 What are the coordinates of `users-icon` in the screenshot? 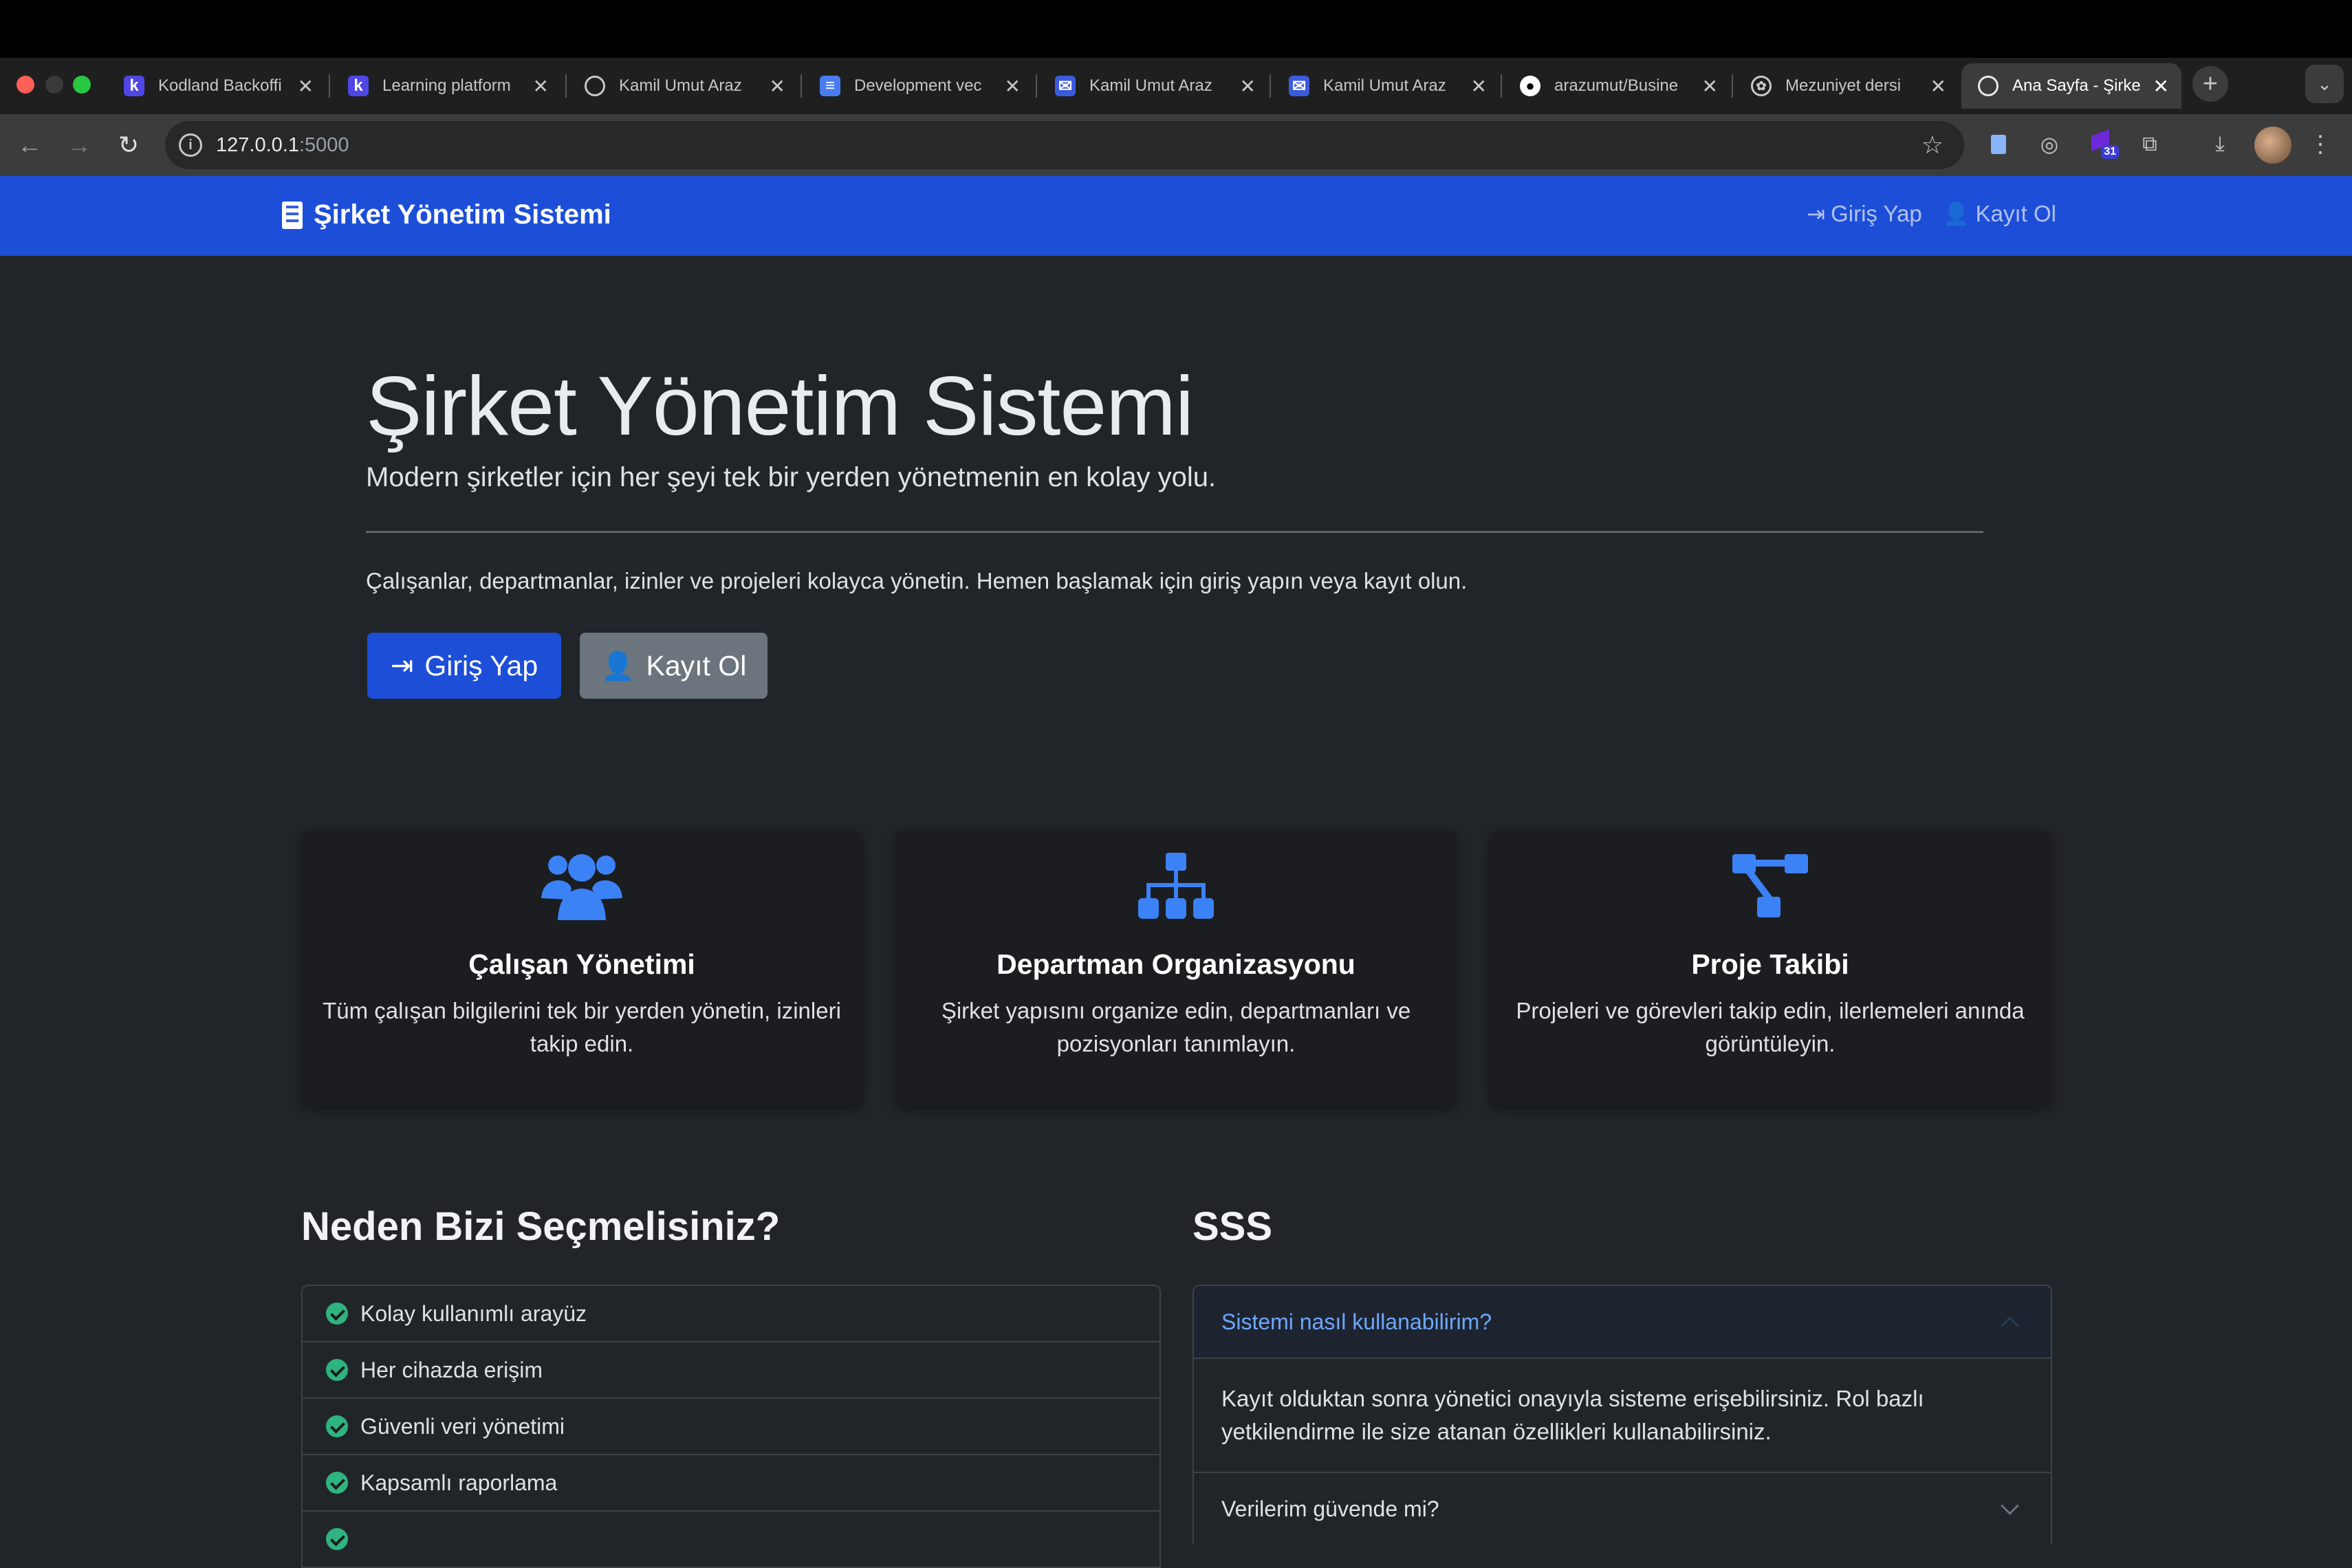 It's located at (581, 887).